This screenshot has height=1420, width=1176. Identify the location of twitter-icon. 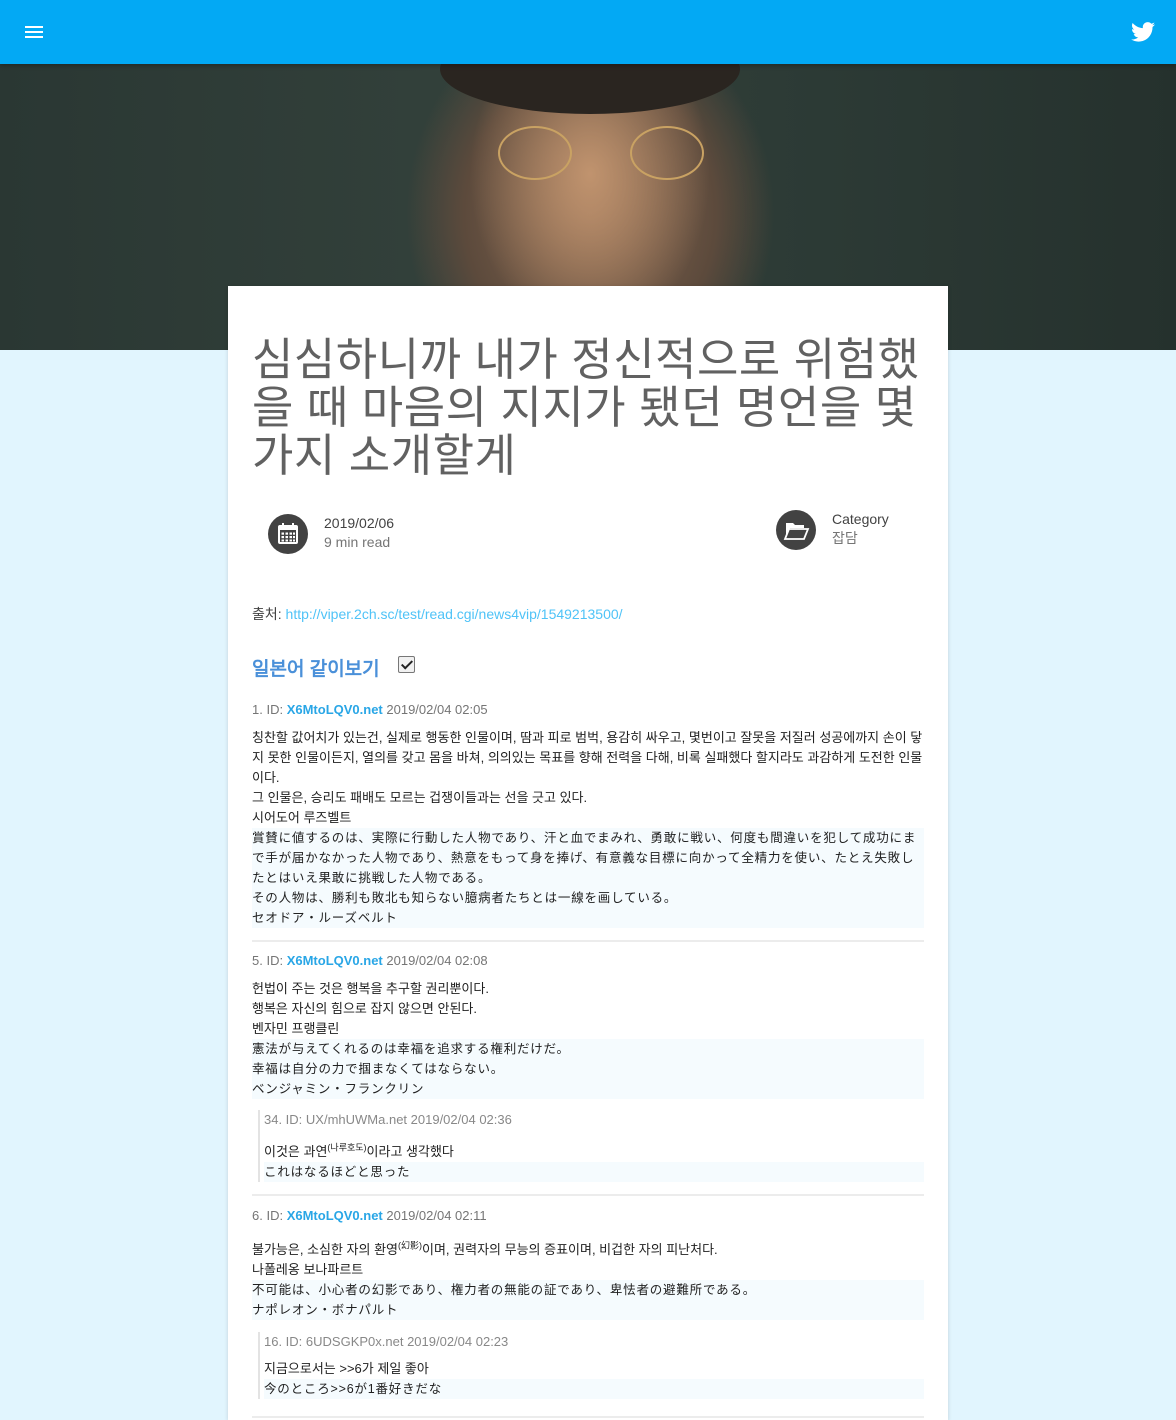
(1143, 32).